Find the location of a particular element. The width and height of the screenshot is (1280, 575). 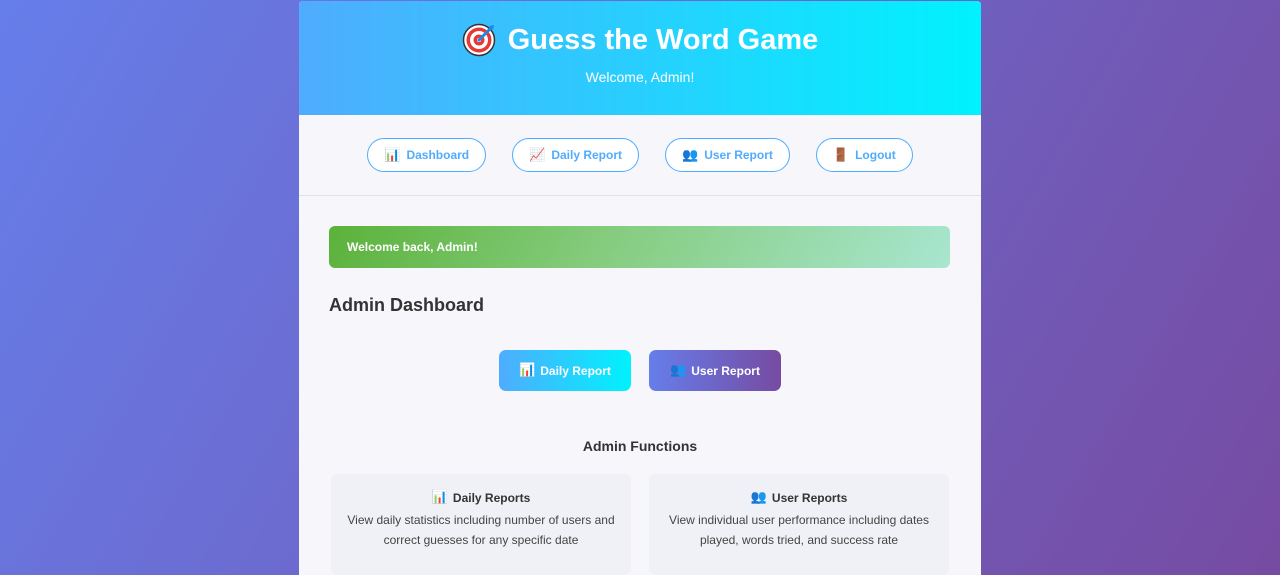

feature-title-label: User Reports is located at coordinates (809, 497).